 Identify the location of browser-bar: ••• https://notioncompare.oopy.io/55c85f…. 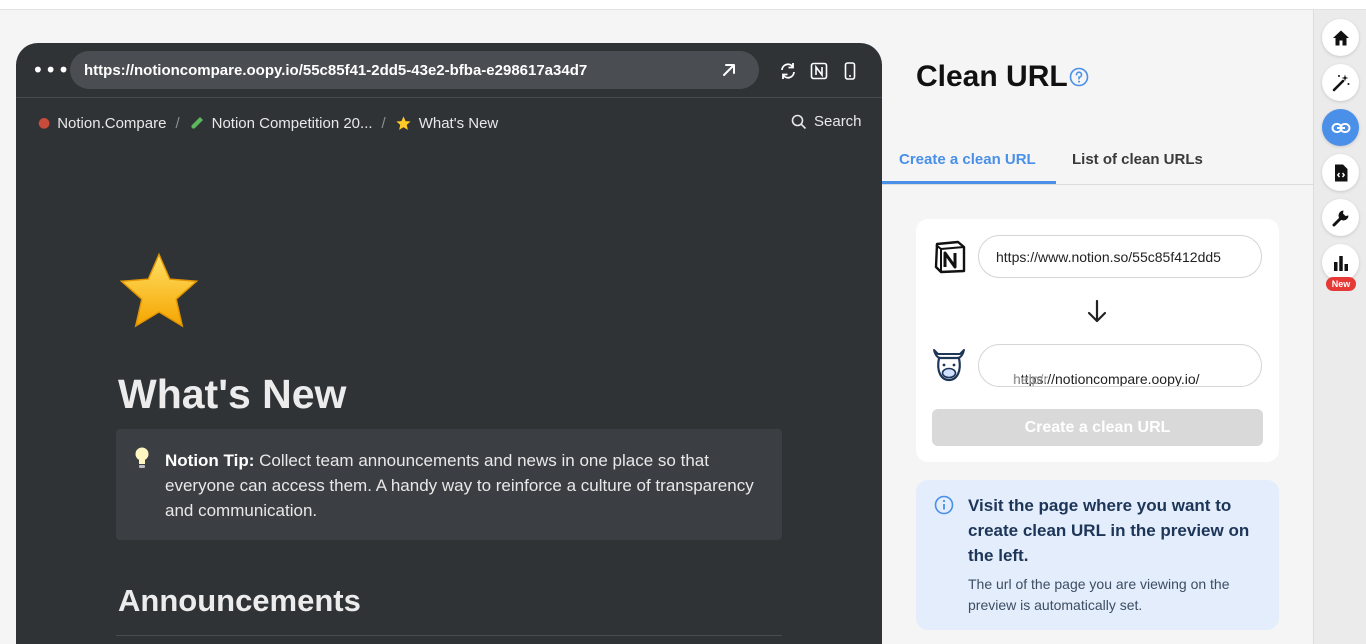
(449, 70).